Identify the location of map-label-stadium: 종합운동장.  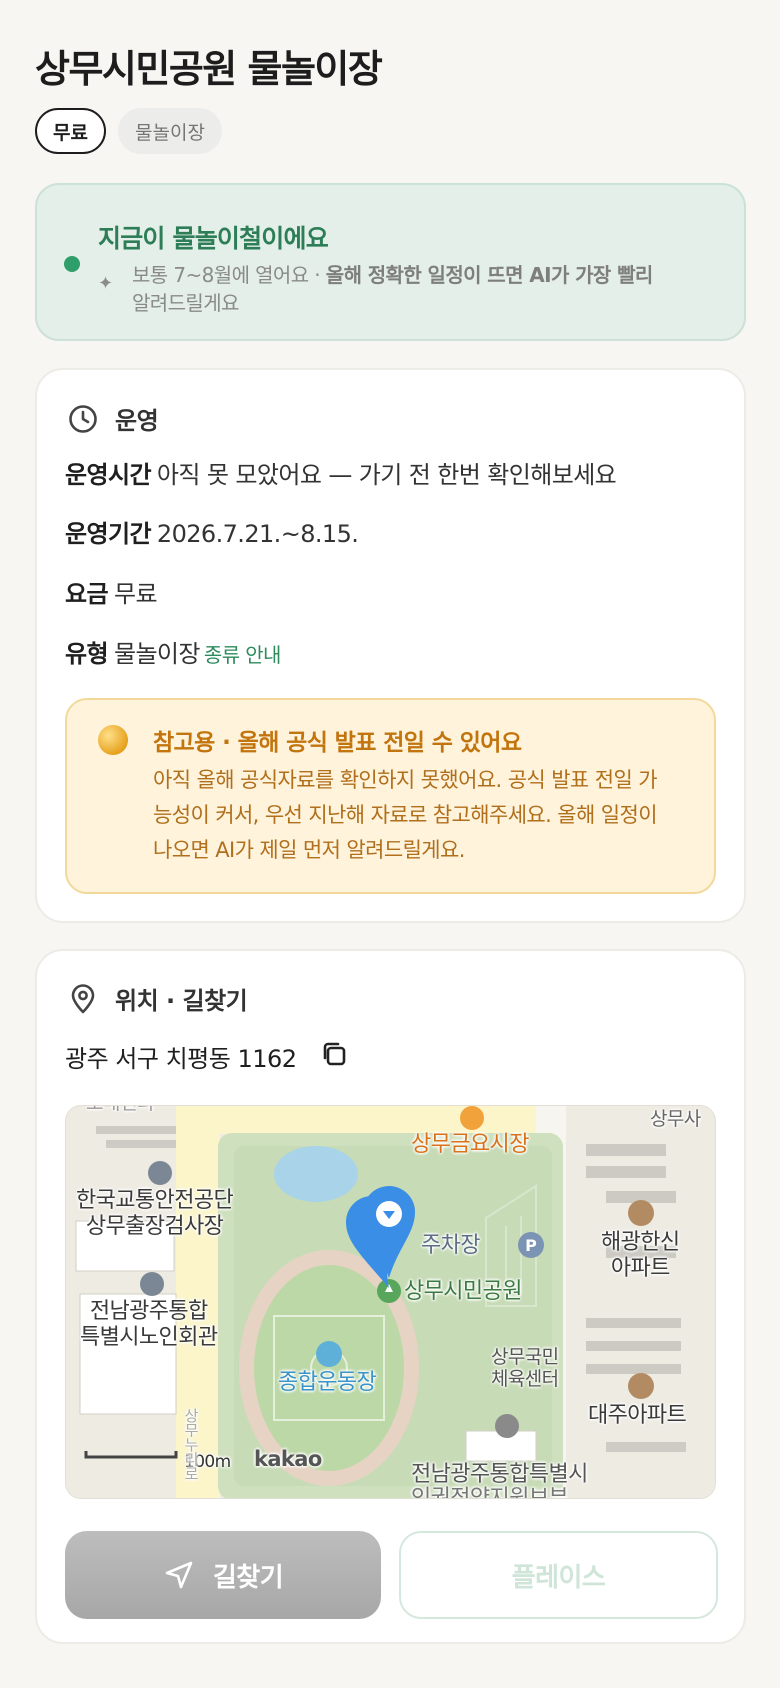
(327, 1382).